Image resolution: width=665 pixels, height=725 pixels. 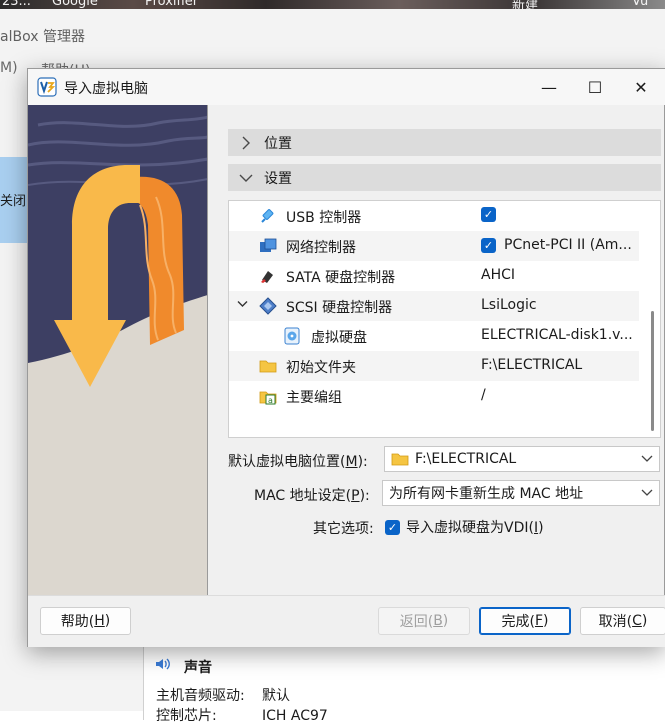 I want to click on minimize-icon: —, so click(x=549, y=87).